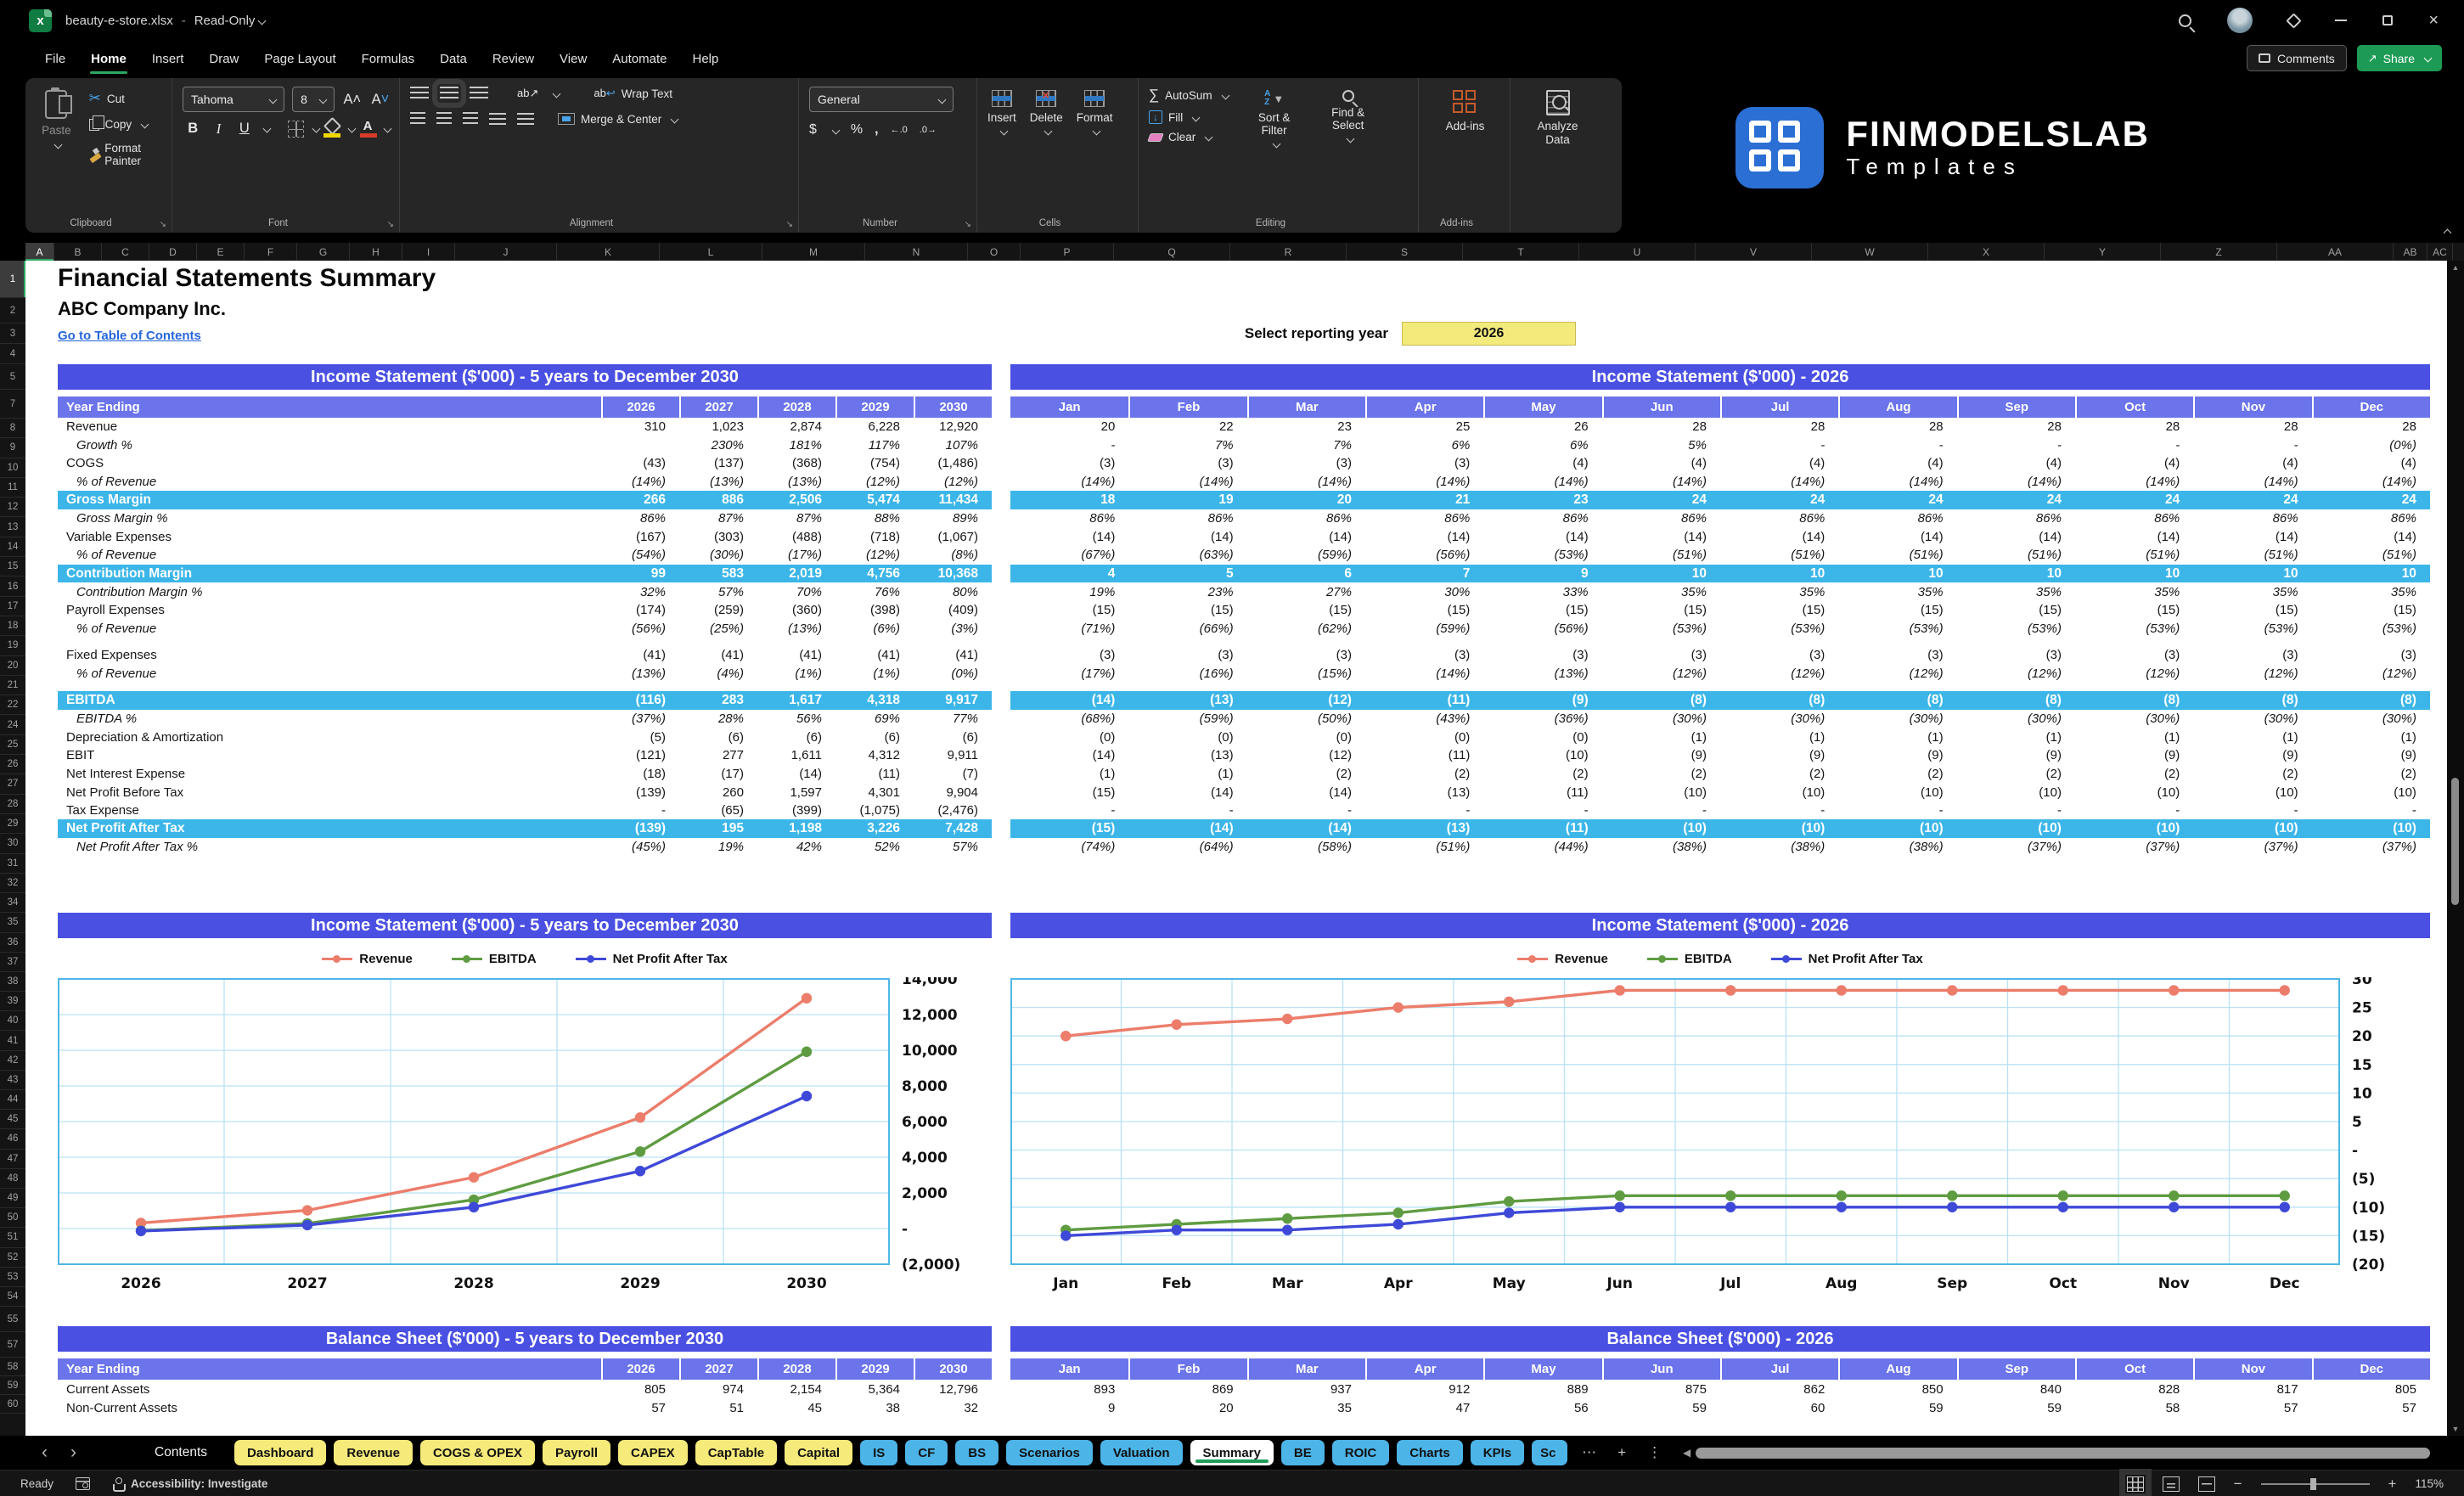  What do you see at coordinates (12, 527) in the screenshot?
I see `row-header-13: 13` at bounding box center [12, 527].